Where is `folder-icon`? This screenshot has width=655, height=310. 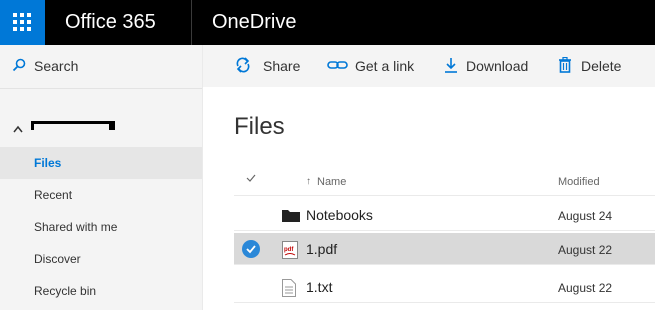 folder-icon is located at coordinates (291, 216).